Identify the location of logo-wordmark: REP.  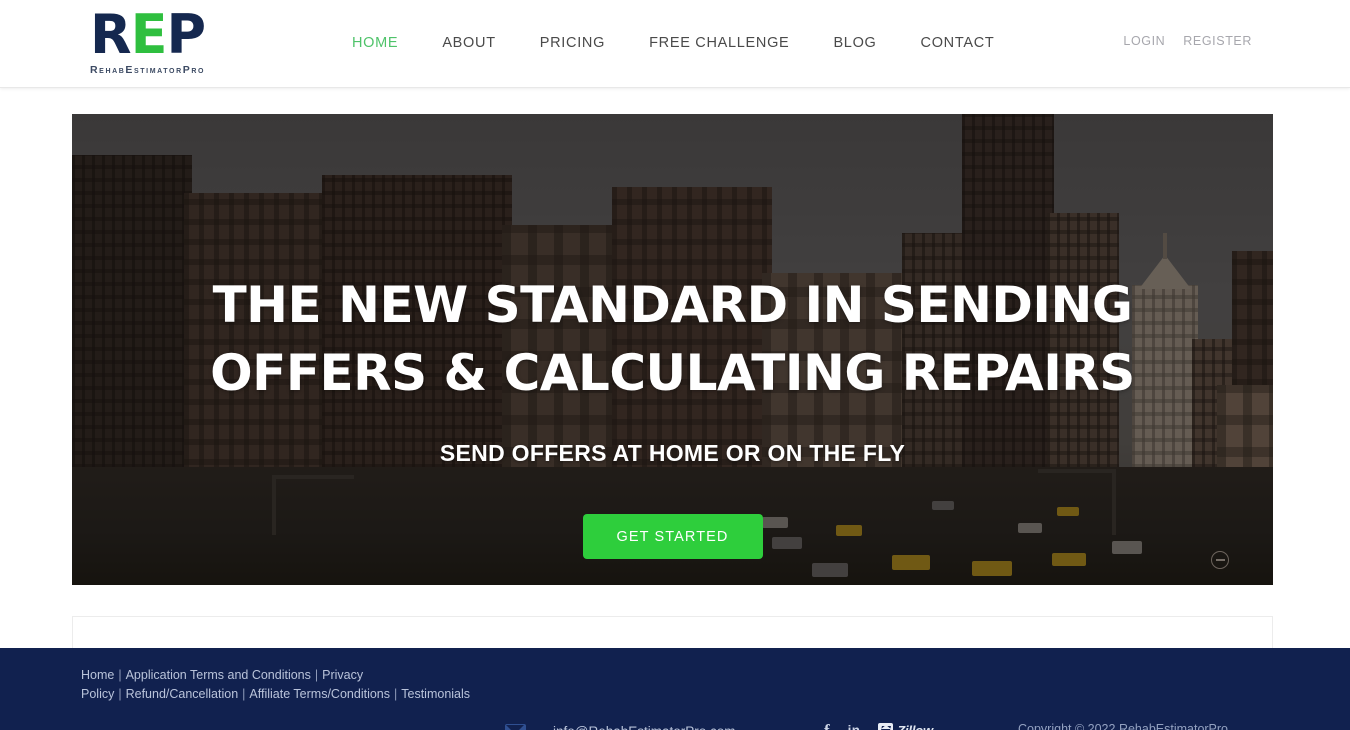
(215, 35).